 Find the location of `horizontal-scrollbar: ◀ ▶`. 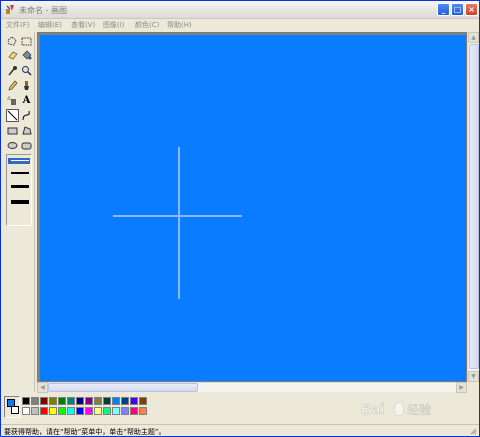

horizontal-scrollbar: ◀ ▶ is located at coordinates (252, 387).